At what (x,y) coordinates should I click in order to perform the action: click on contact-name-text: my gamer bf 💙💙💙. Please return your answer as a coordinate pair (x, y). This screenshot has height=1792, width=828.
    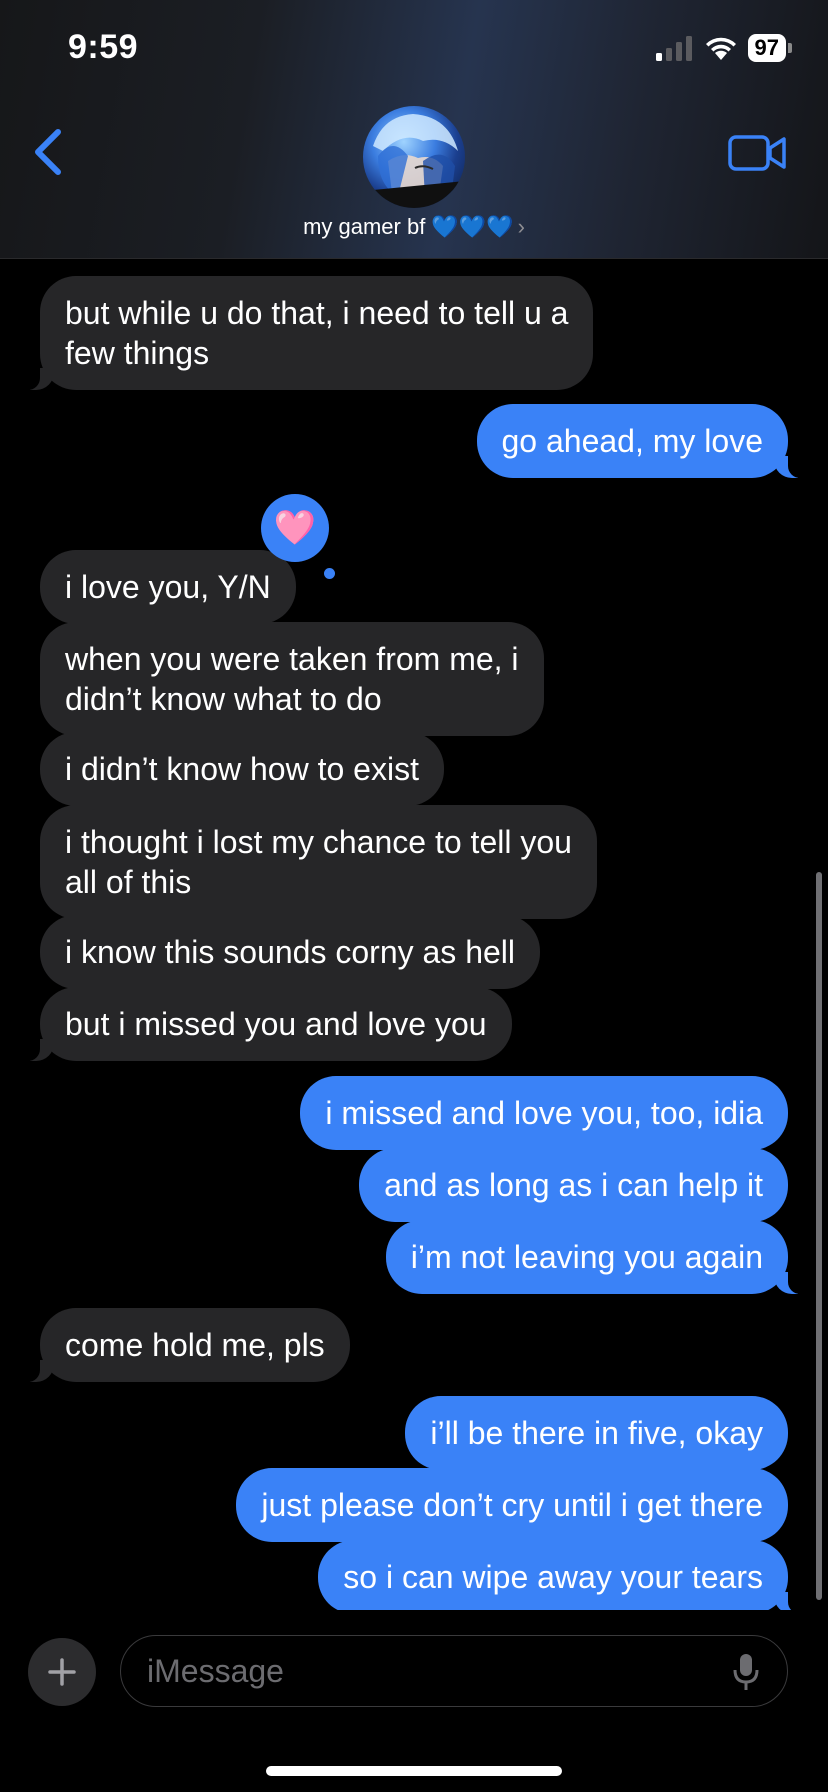
    Looking at the image, I should click on (408, 226).